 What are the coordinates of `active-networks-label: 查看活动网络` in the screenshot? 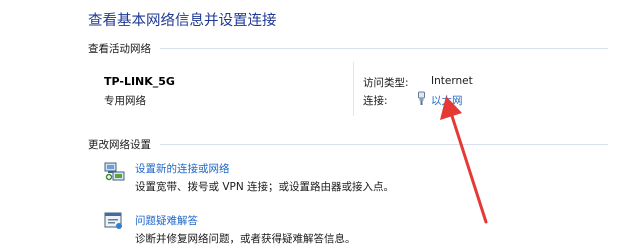 It's located at (119, 49).